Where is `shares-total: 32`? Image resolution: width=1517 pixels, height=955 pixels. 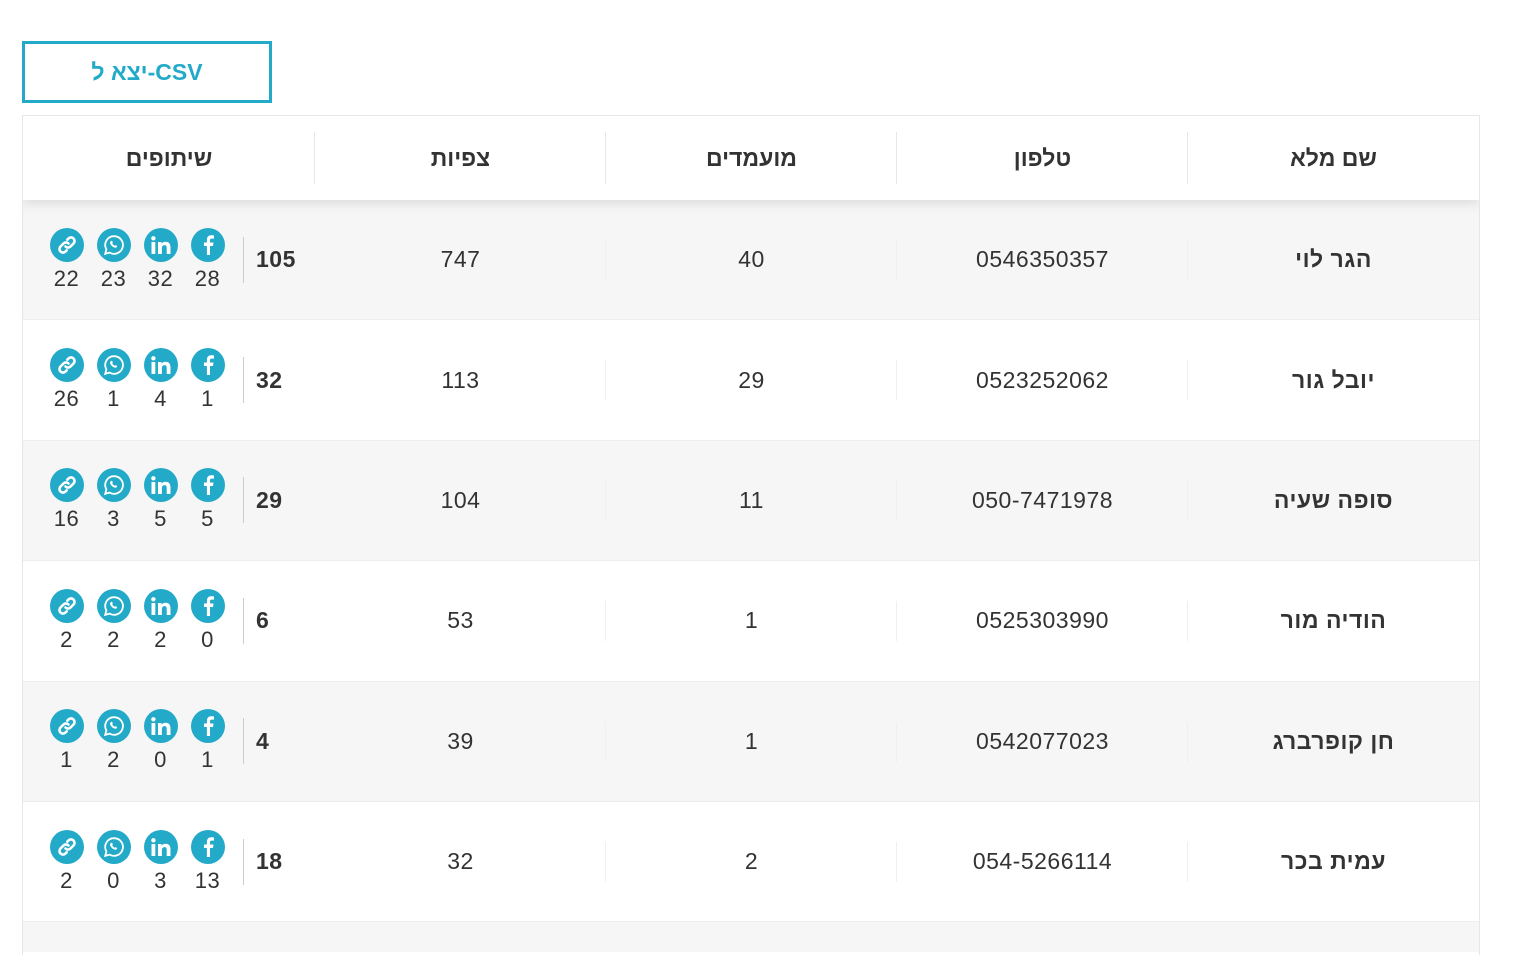 shares-total: 32 is located at coordinates (263, 380).